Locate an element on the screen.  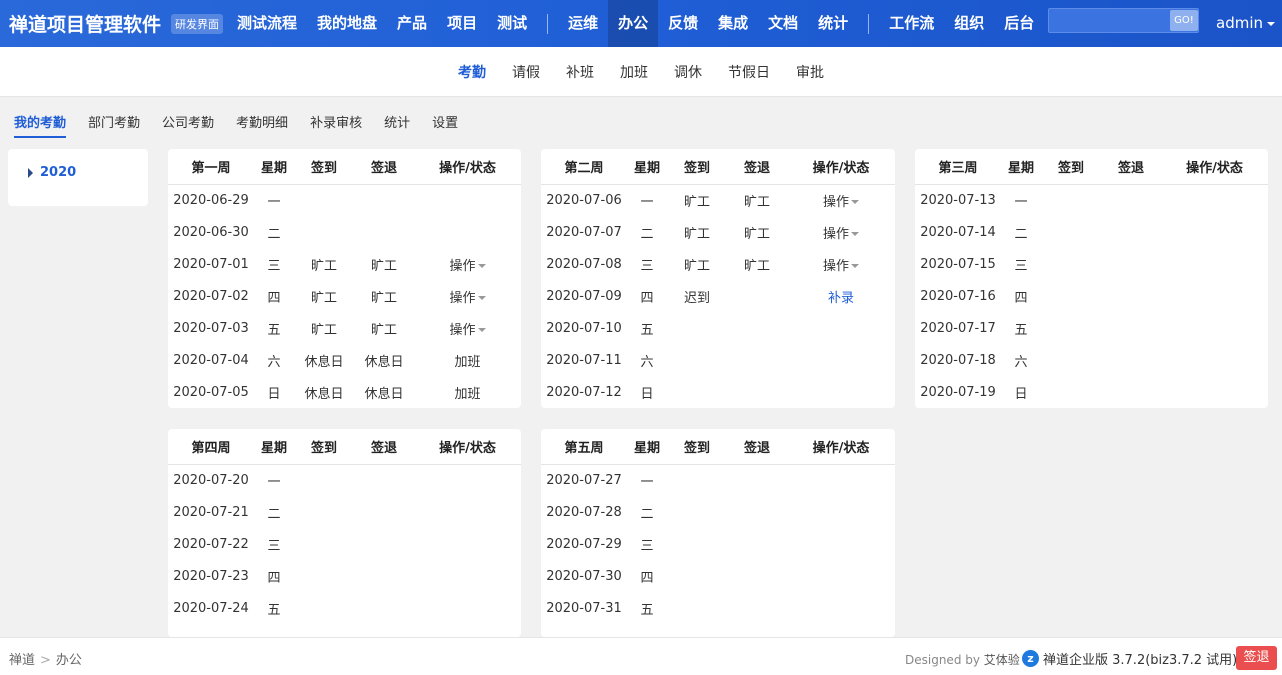
subnav-item-6: 审批 is located at coordinates (810, 72).